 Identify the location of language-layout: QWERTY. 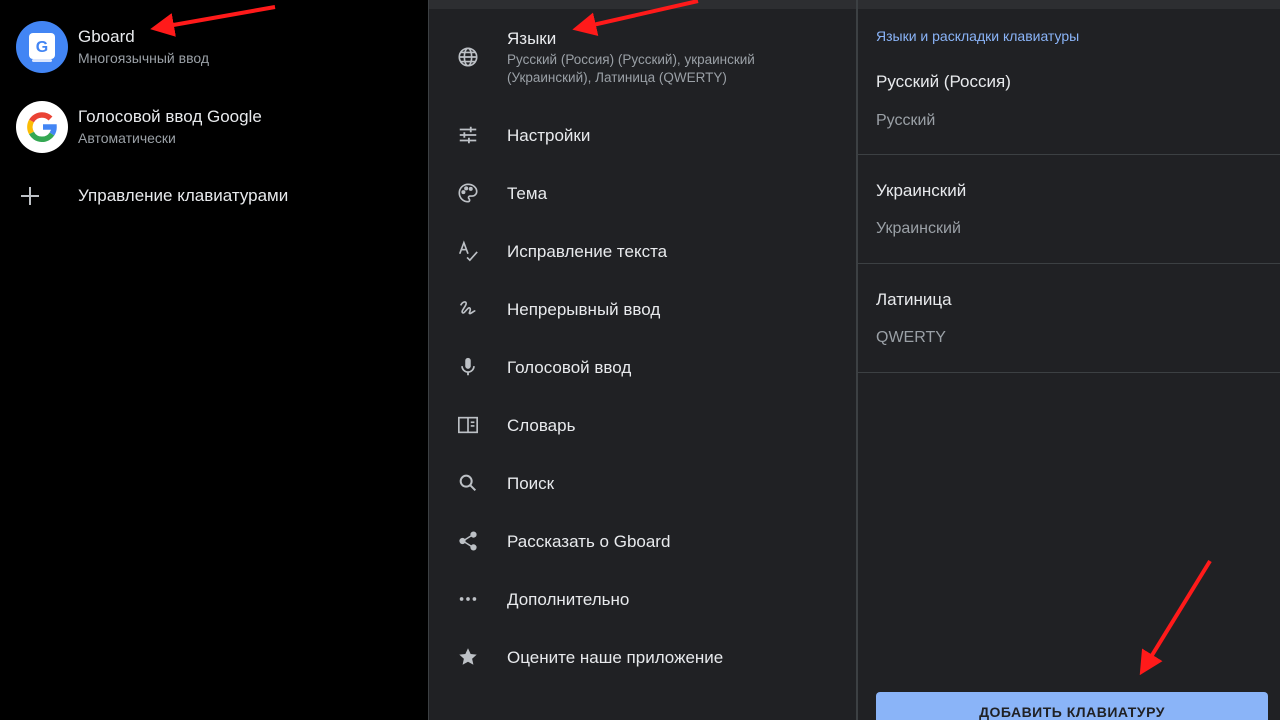
(911, 337).